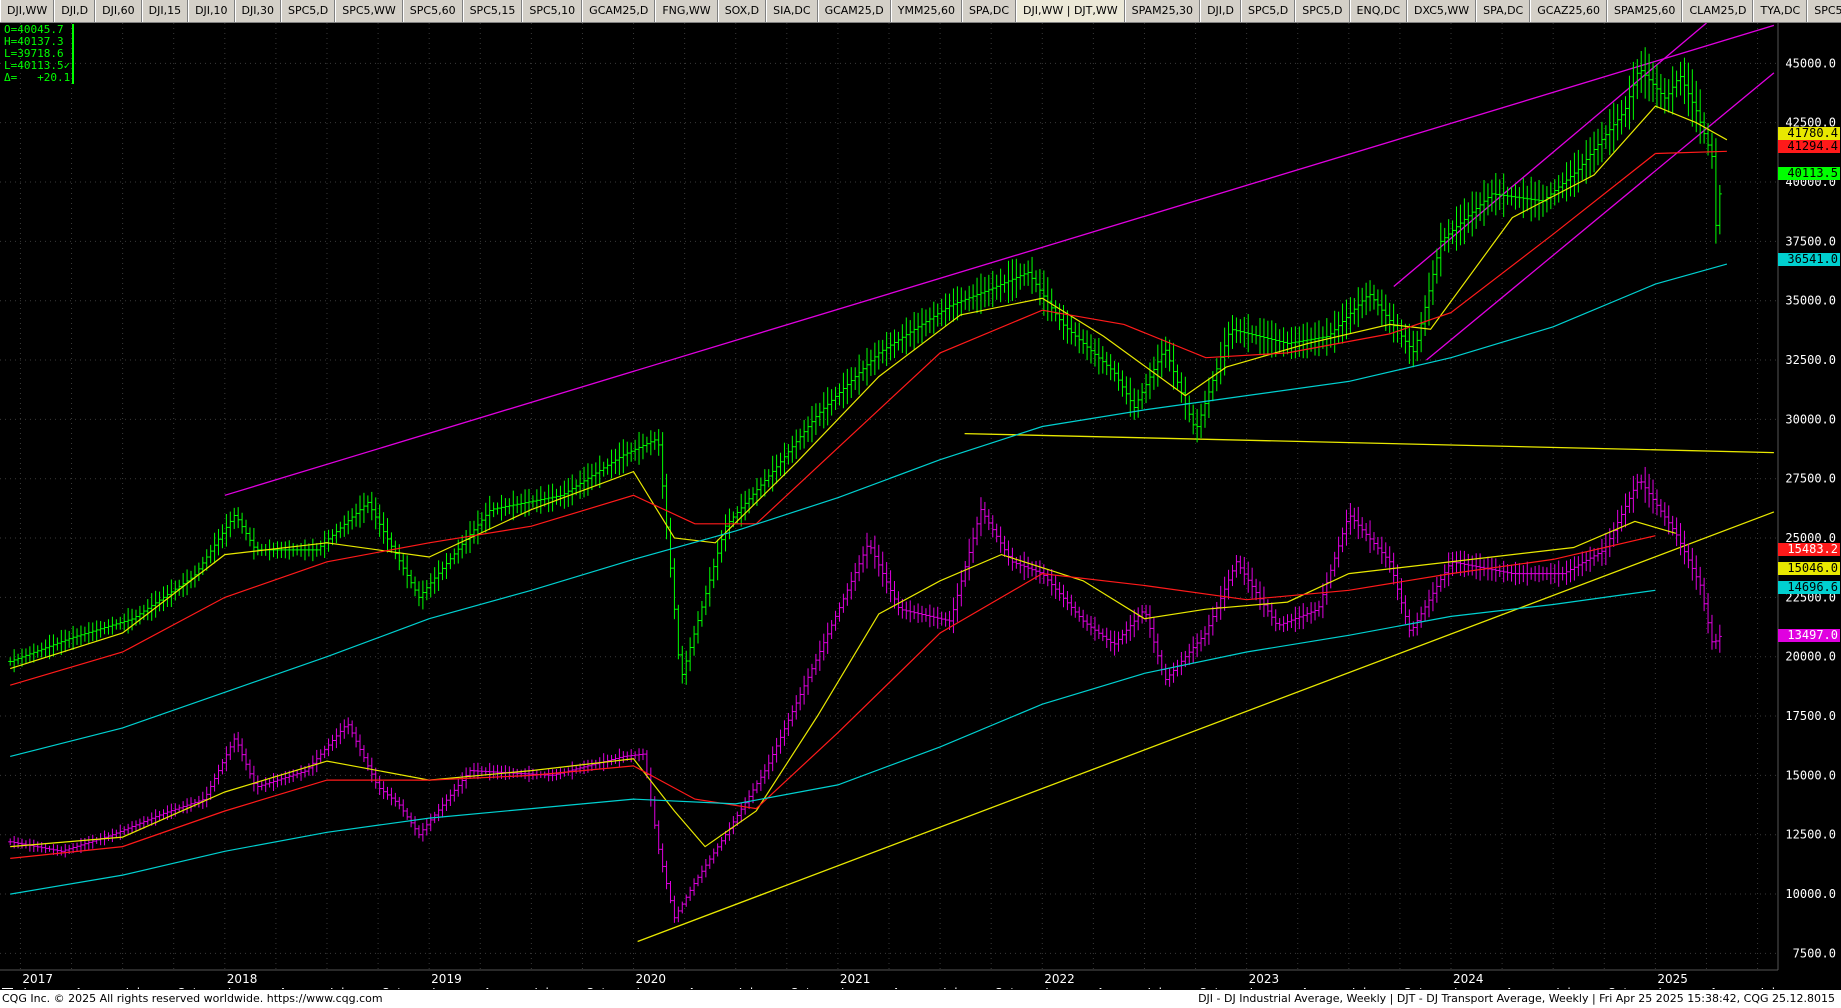  I want to click on tab-spam25-60: SPAM25,60, so click(1645, 11).